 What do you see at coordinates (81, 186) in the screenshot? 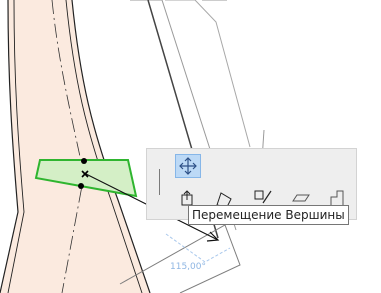
I see `node-handle-bottom` at bounding box center [81, 186].